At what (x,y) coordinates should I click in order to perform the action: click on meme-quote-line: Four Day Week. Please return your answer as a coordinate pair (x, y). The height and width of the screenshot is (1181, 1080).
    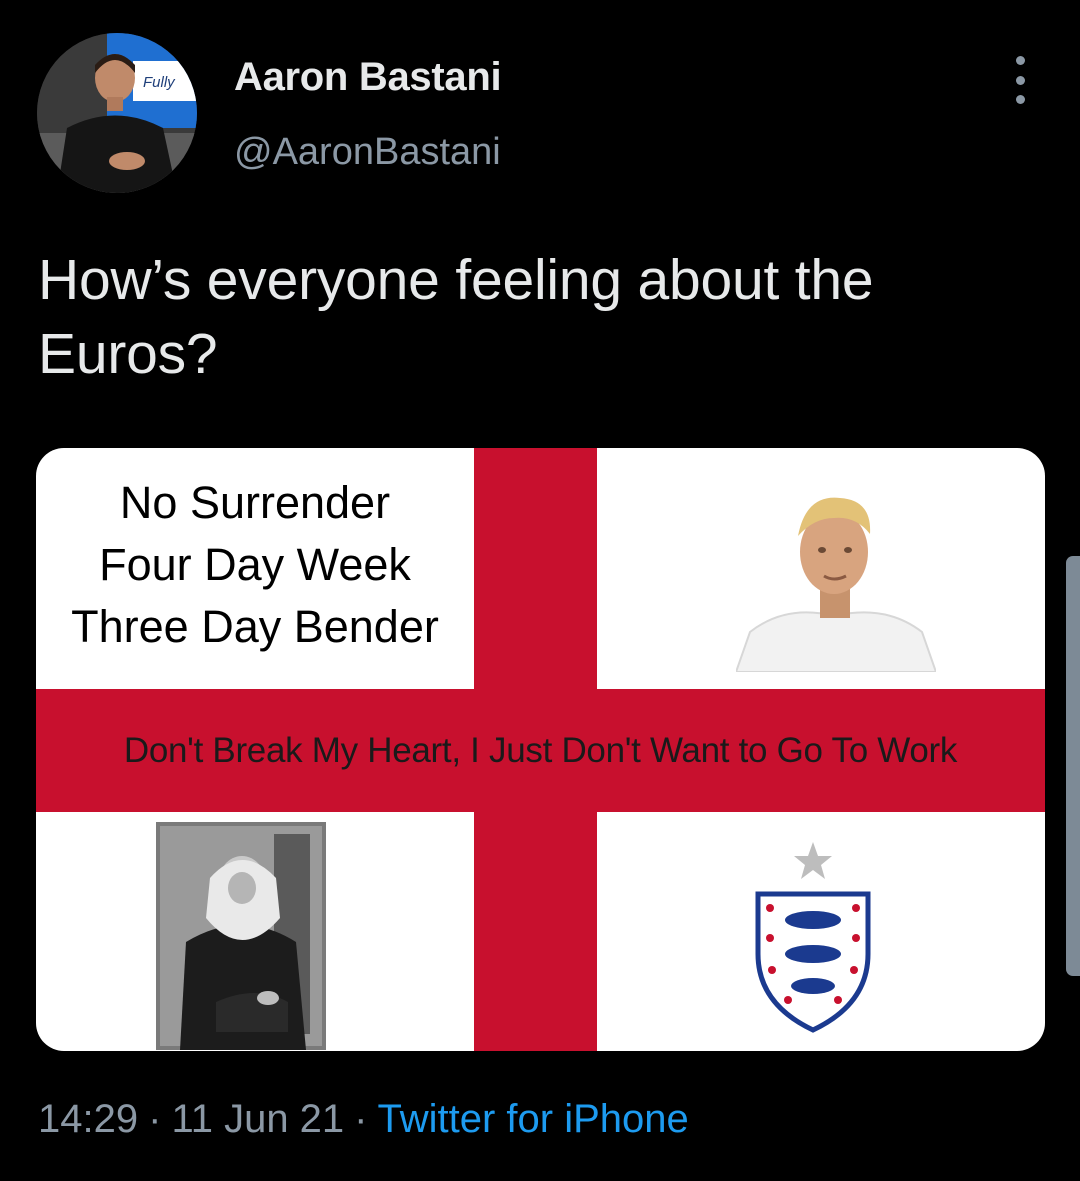
    Looking at the image, I should click on (255, 564).